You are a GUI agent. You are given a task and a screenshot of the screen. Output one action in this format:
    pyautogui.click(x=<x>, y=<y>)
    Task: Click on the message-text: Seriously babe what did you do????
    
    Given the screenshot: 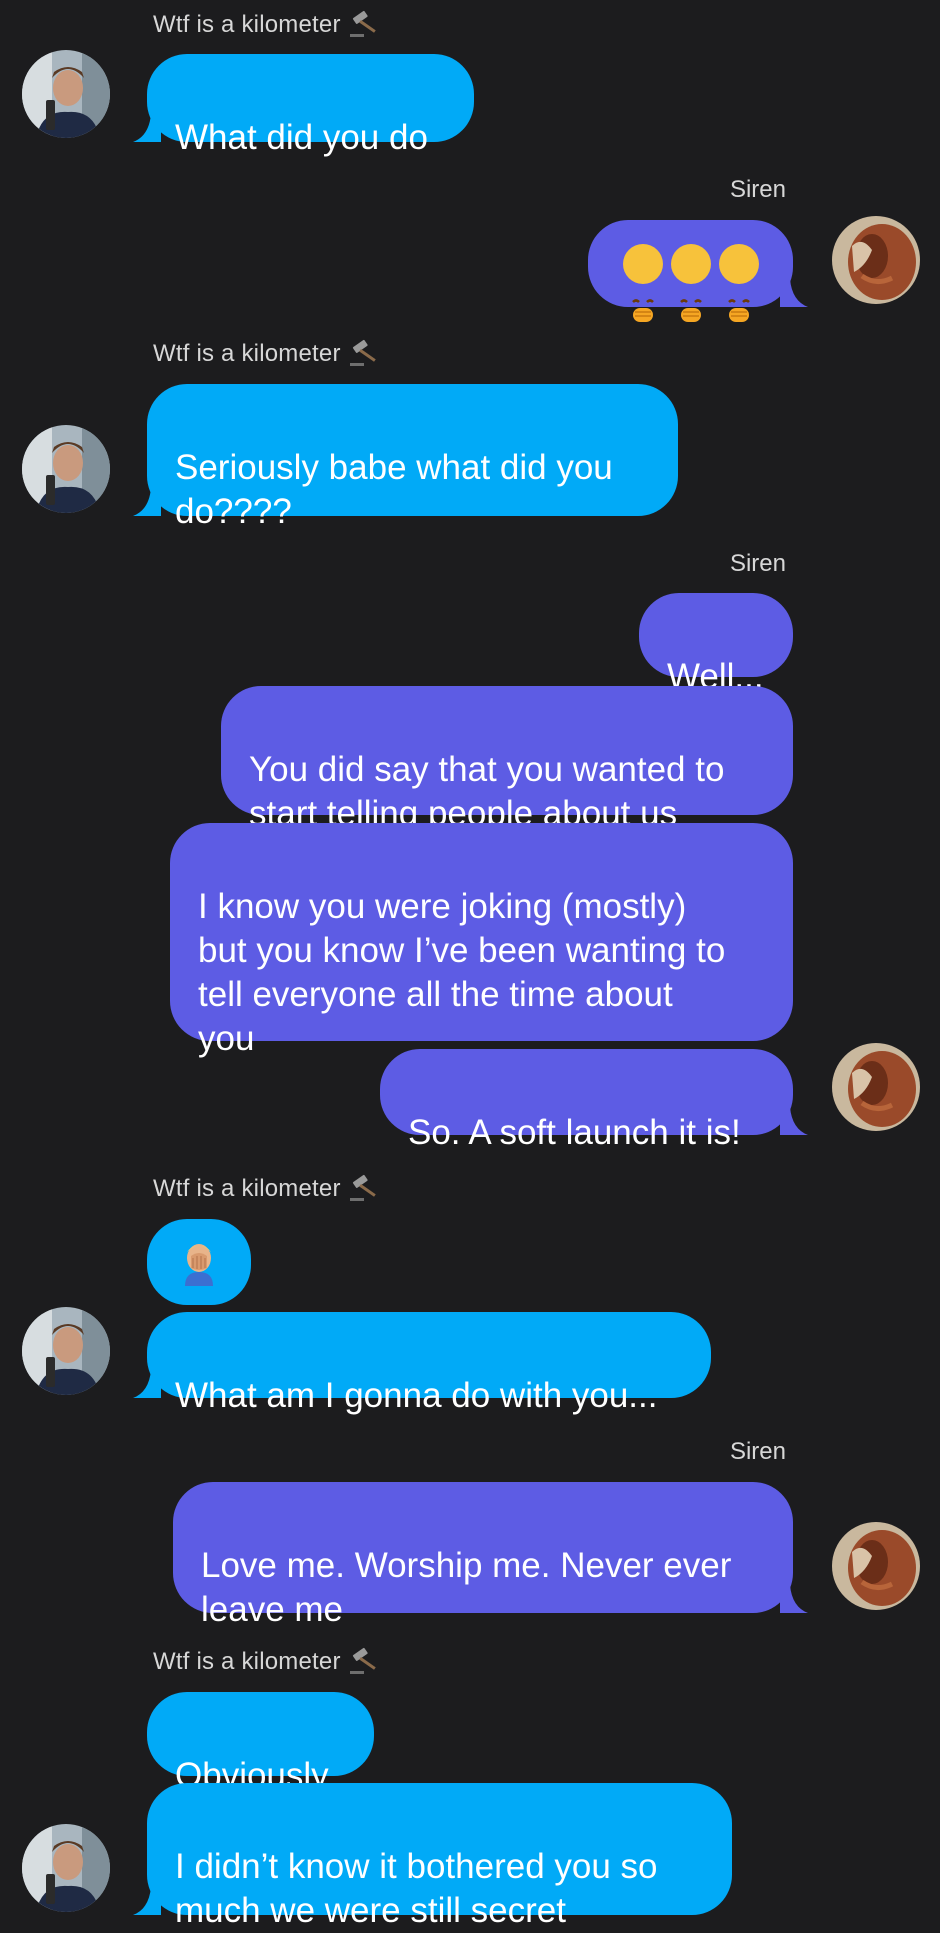 What is the action you would take?
    pyautogui.click(x=394, y=489)
    